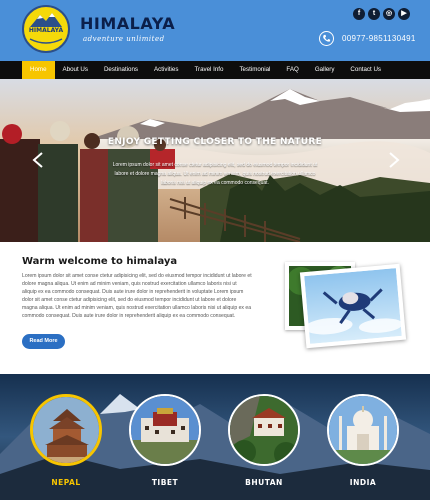  What do you see at coordinates (66, 482) in the screenshot?
I see `destination-label-nepal: NEPAL` at bounding box center [66, 482].